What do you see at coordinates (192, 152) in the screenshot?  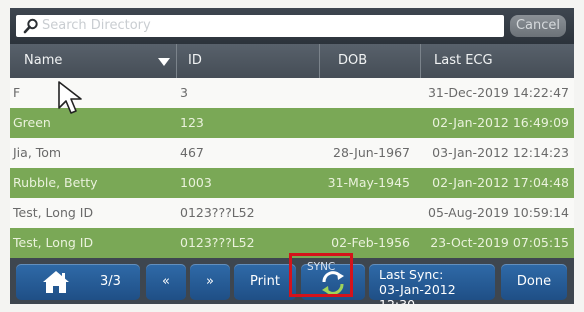 I see `cell-id: 467` at bounding box center [192, 152].